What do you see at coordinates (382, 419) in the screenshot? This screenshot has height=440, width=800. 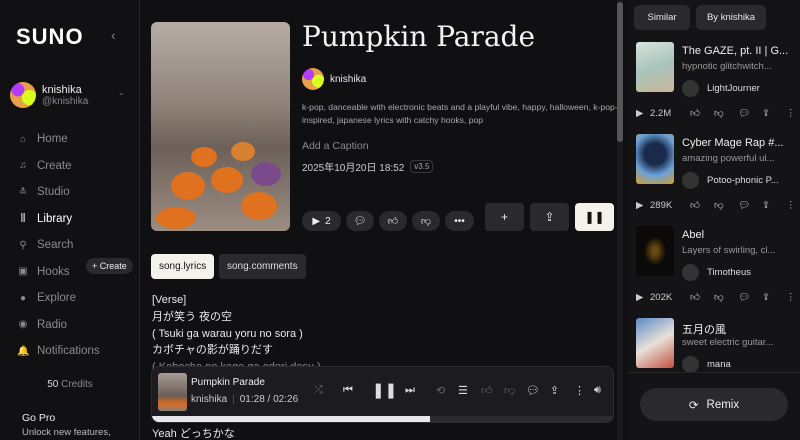 I see `progress-bar` at bounding box center [382, 419].